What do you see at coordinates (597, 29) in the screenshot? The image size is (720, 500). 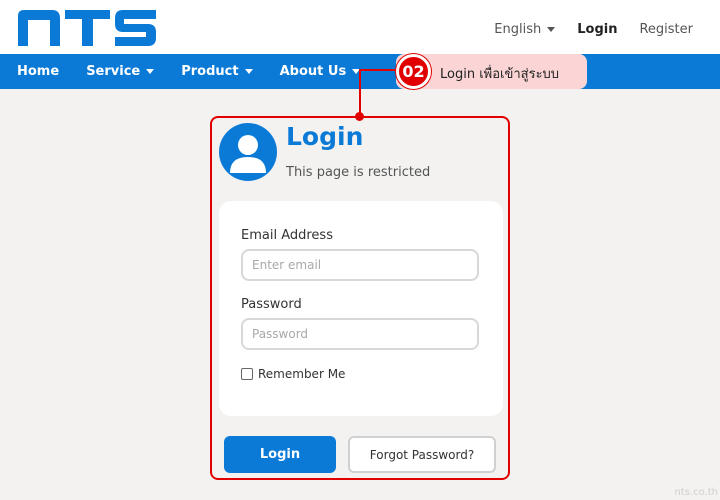 I see `header-login-link: Login` at bounding box center [597, 29].